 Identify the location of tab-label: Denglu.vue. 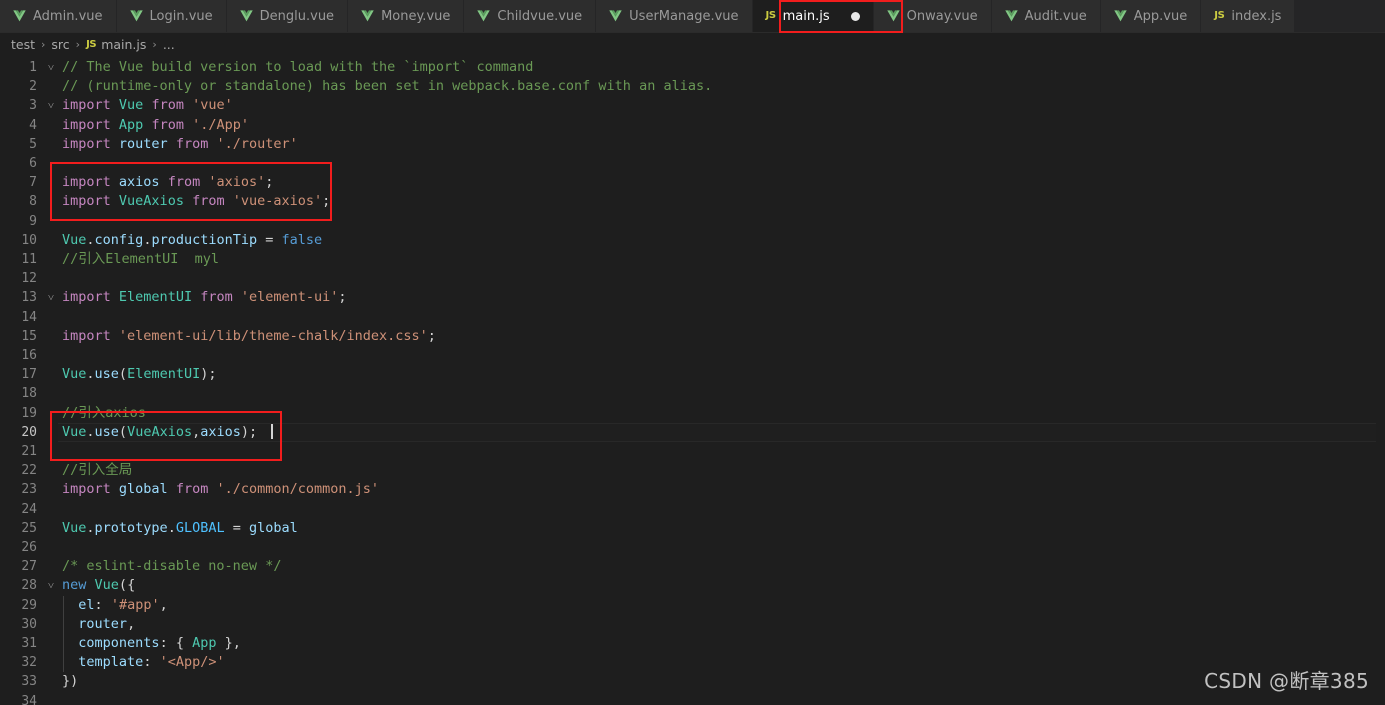
(297, 16).